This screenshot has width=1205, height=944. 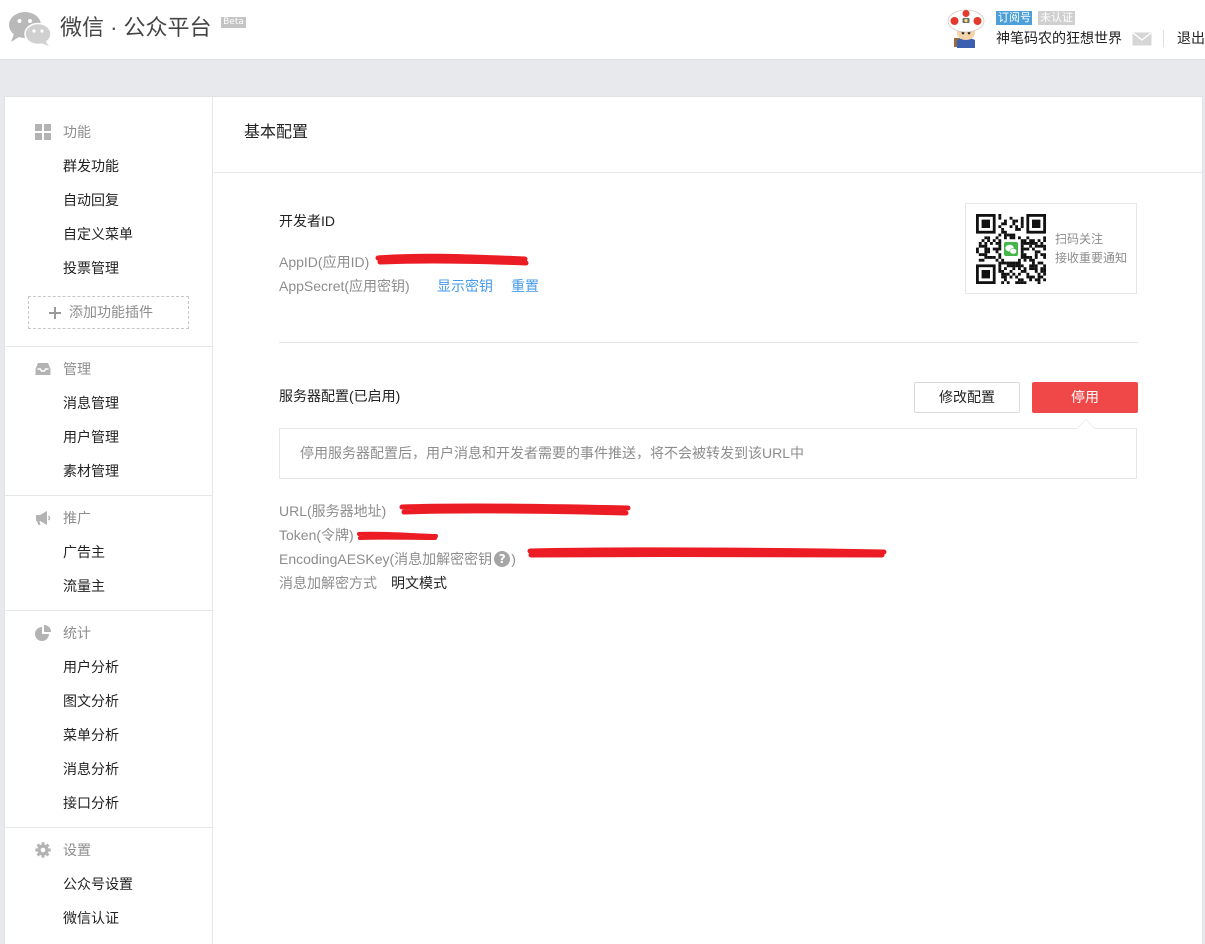 I want to click on redacted-aeskey-value, so click(x=707, y=552).